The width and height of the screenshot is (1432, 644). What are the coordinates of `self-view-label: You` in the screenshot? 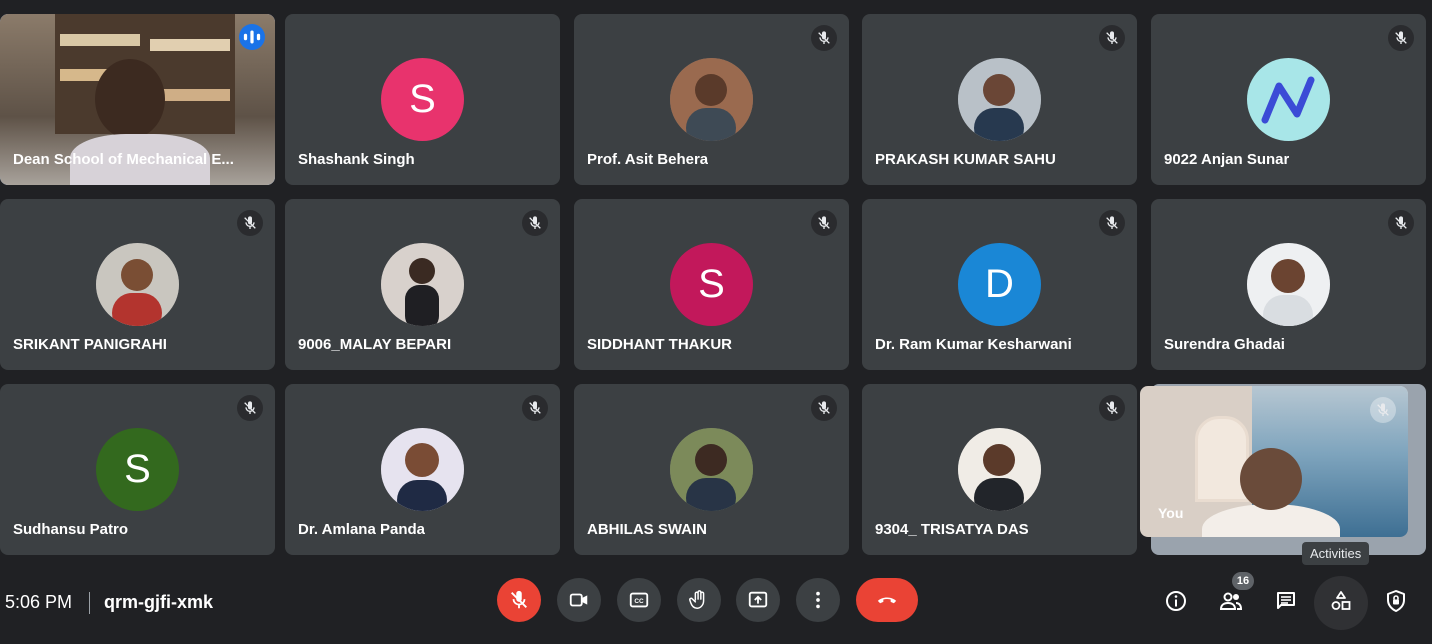 It's located at (1171, 513).